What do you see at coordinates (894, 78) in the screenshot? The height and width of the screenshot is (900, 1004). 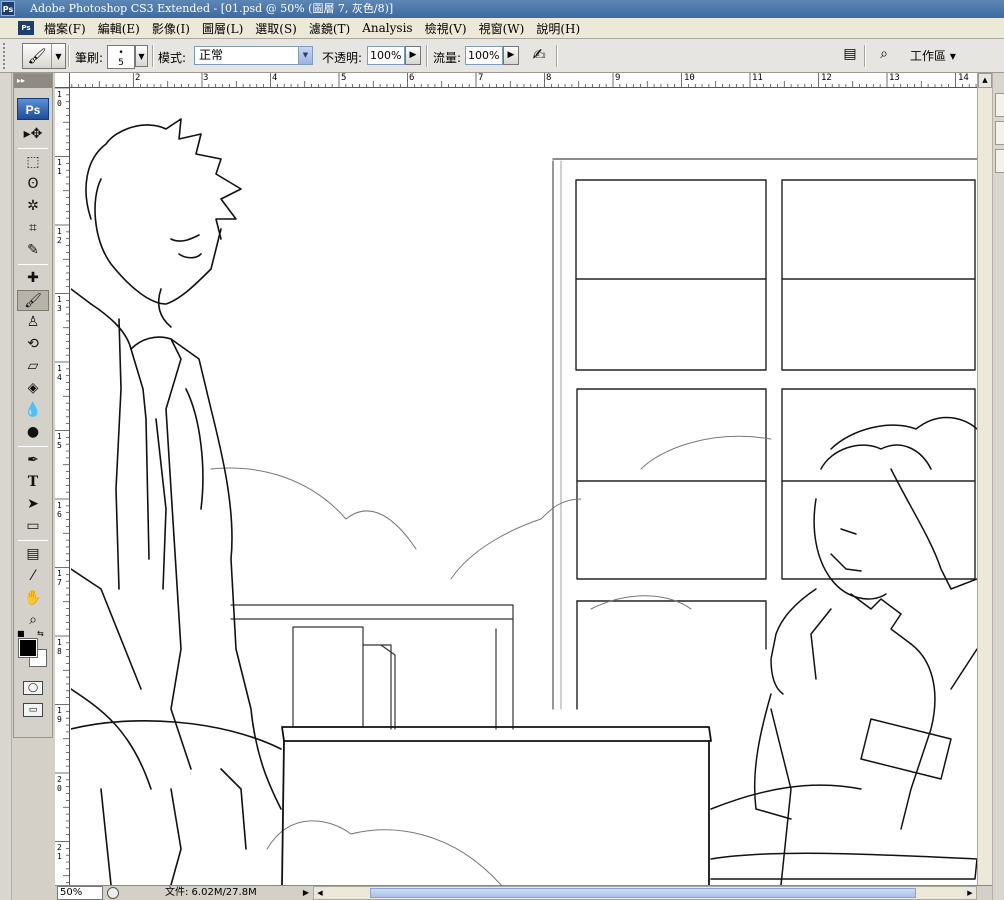 I see `ruler-h-label: 13` at bounding box center [894, 78].